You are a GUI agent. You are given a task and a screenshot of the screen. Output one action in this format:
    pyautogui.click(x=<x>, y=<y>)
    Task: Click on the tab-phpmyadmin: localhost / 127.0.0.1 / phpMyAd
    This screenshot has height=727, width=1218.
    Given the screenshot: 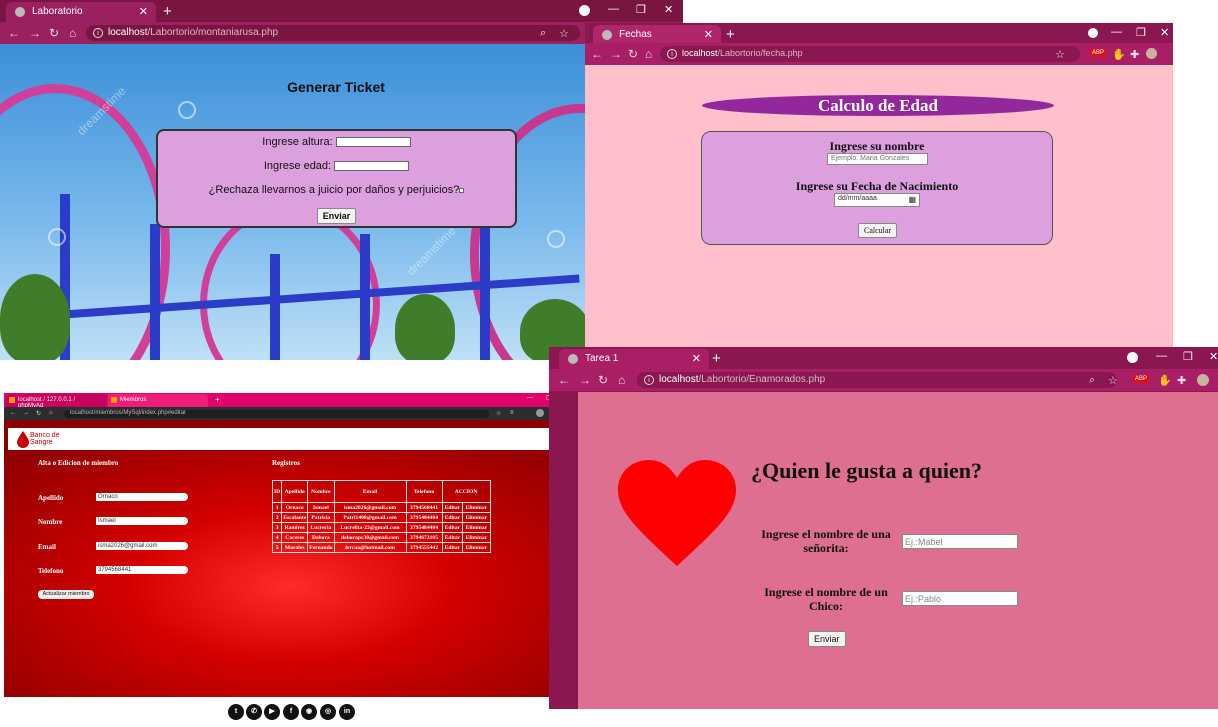 What is the action you would take?
    pyautogui.click(x=56, y=401)
    